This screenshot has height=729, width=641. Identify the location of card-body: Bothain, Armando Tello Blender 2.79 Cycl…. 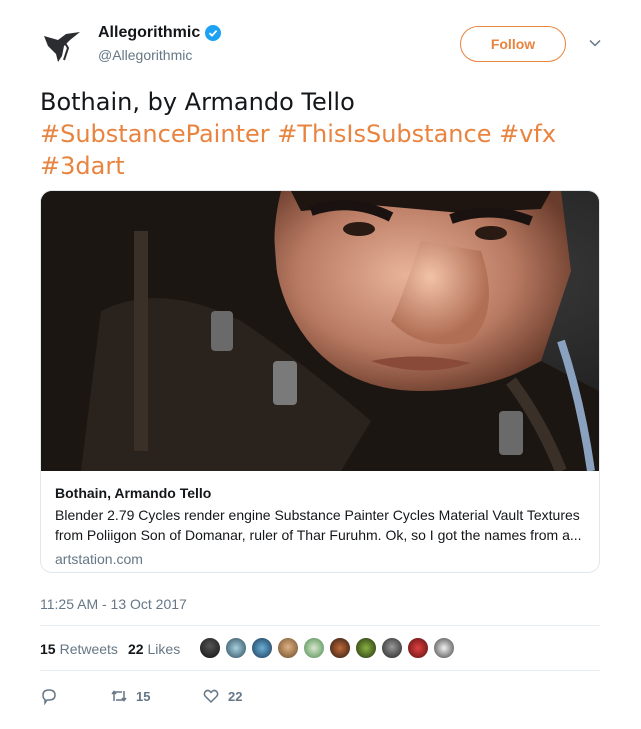
(322, 525).